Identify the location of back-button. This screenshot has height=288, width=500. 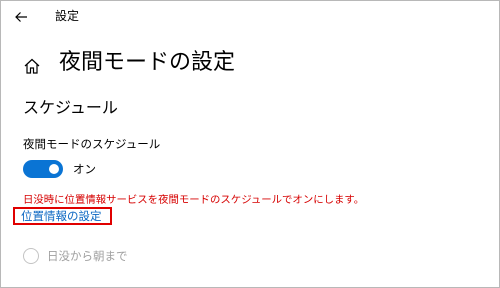
(22, 17).